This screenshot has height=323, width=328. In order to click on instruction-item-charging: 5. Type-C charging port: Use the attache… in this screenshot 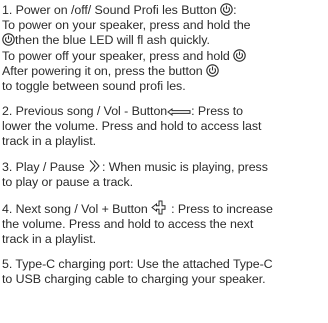, I will do `click(164, 272)`.